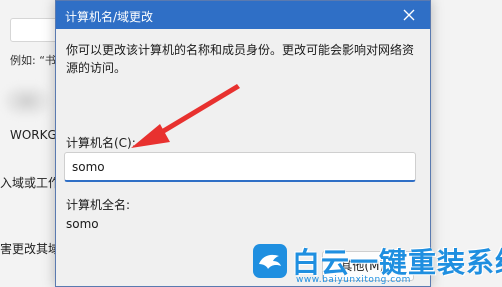  Describe the element at coordinates (353, 280) in the screenshot. I see `watermark-url: www.baiyunxitong.com` at that location.